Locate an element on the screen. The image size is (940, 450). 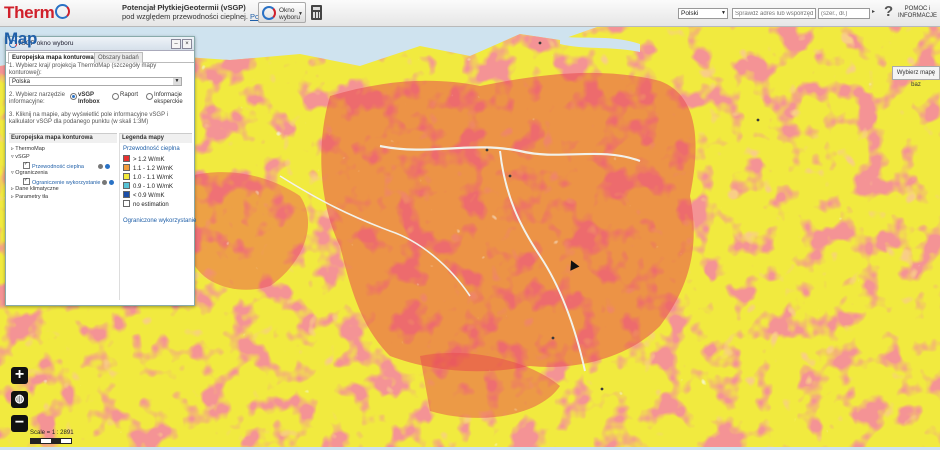
thermomap-ring-icon is located at coordinates (269, 13).